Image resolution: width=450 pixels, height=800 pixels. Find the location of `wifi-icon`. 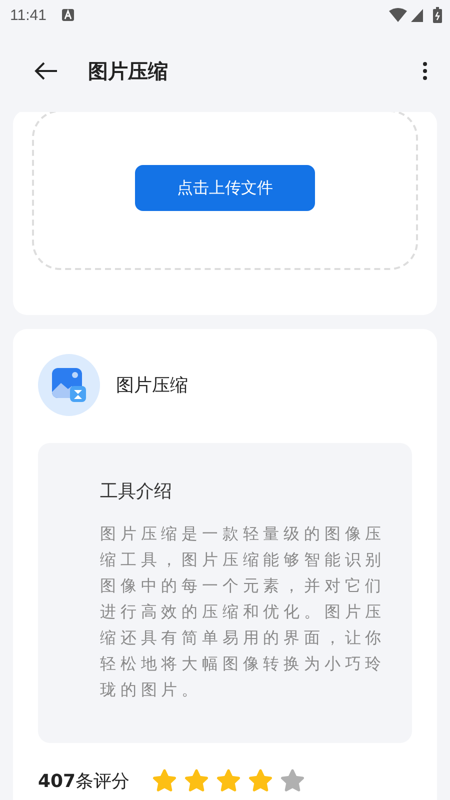

wifi-icon is located at coordinates (398, 15).